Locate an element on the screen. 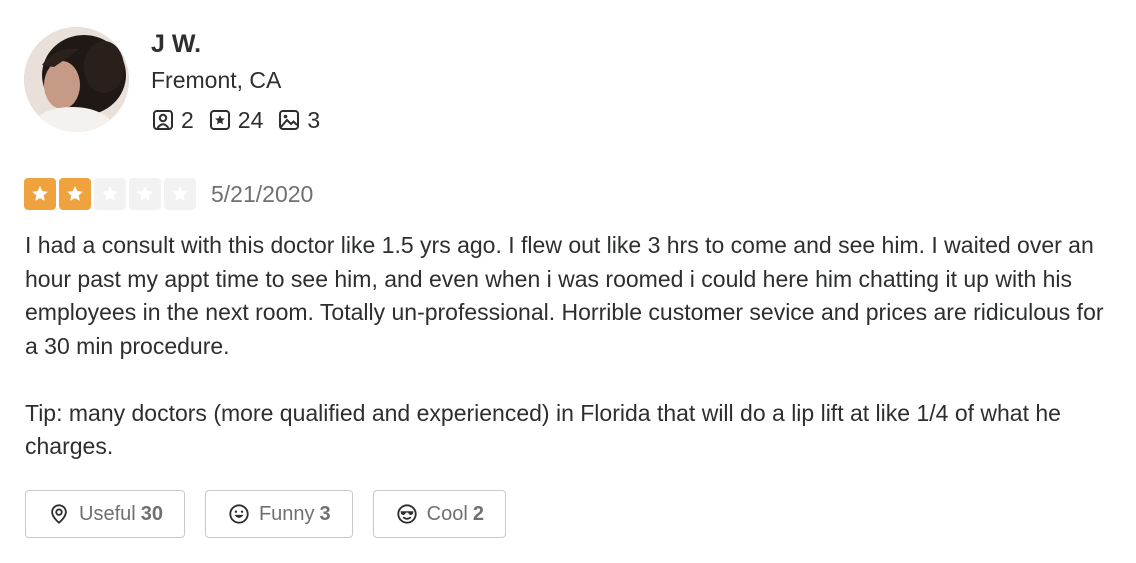  avatar is located at coordinates (76, 79).